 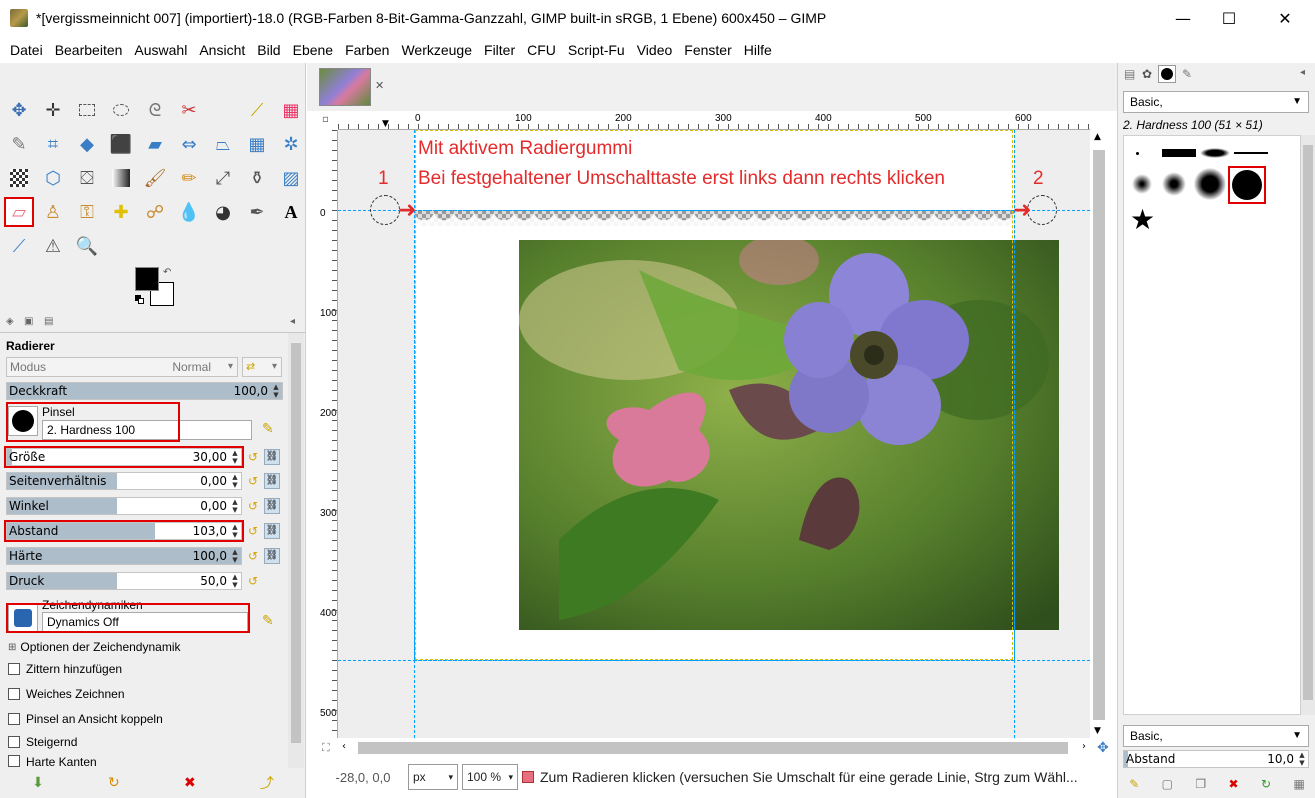 What do you see at coordinates (272, 457) in the screenshot?
I see `link-size-icon: ⛓` at bounding box center [272, 457].